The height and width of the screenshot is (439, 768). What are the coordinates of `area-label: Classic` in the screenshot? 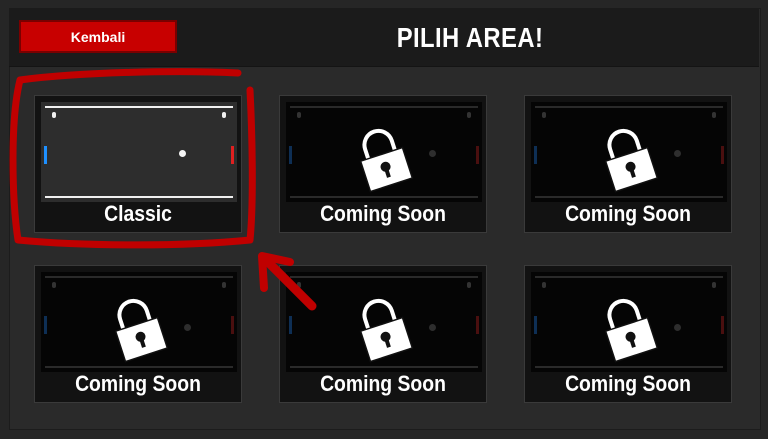 It's located at (138, 213).